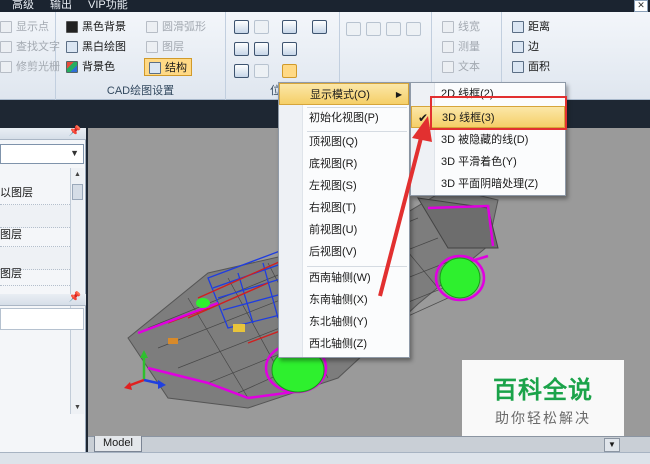 The height and width of the screenshot is (464, 650). What do you see at coordinates (543, 390) in the screenshot?
I see `watermark-title: 百科全说` at bounding box center [543, 390].